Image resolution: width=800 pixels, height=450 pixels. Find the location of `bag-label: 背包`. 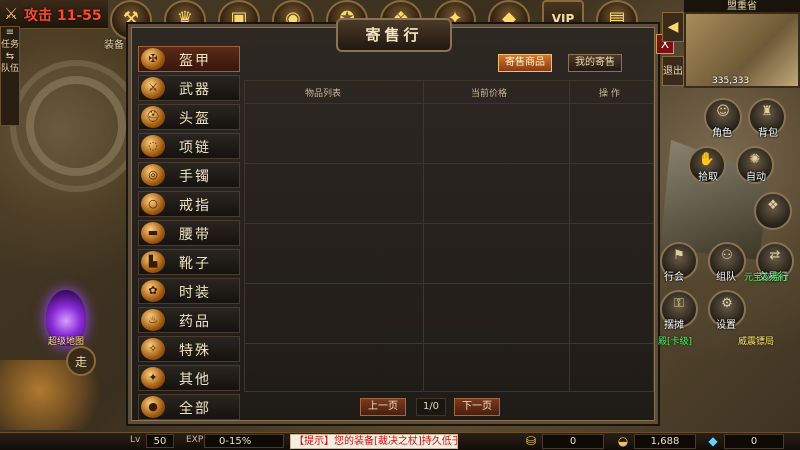

bag-label: 背包 is located at coordinates (768, 133).